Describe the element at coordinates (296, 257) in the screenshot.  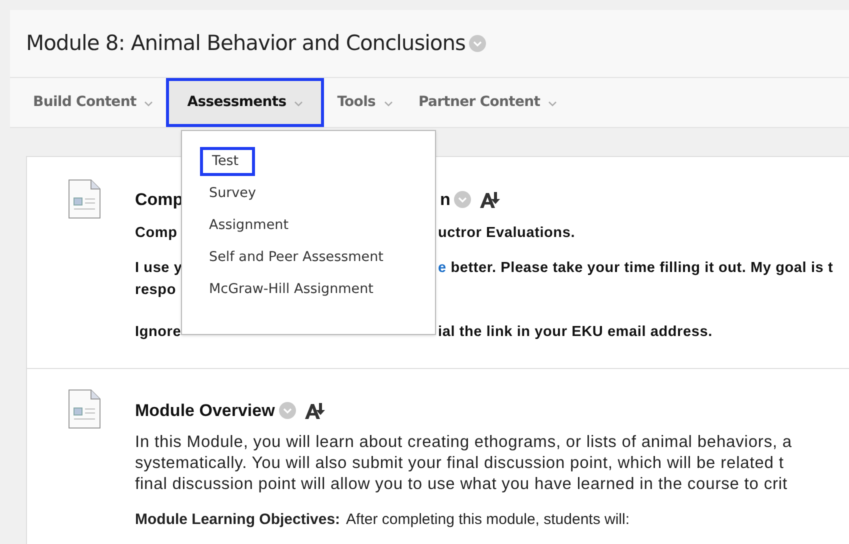
I see `menu-item: Self and Peer Assessment` at that location.